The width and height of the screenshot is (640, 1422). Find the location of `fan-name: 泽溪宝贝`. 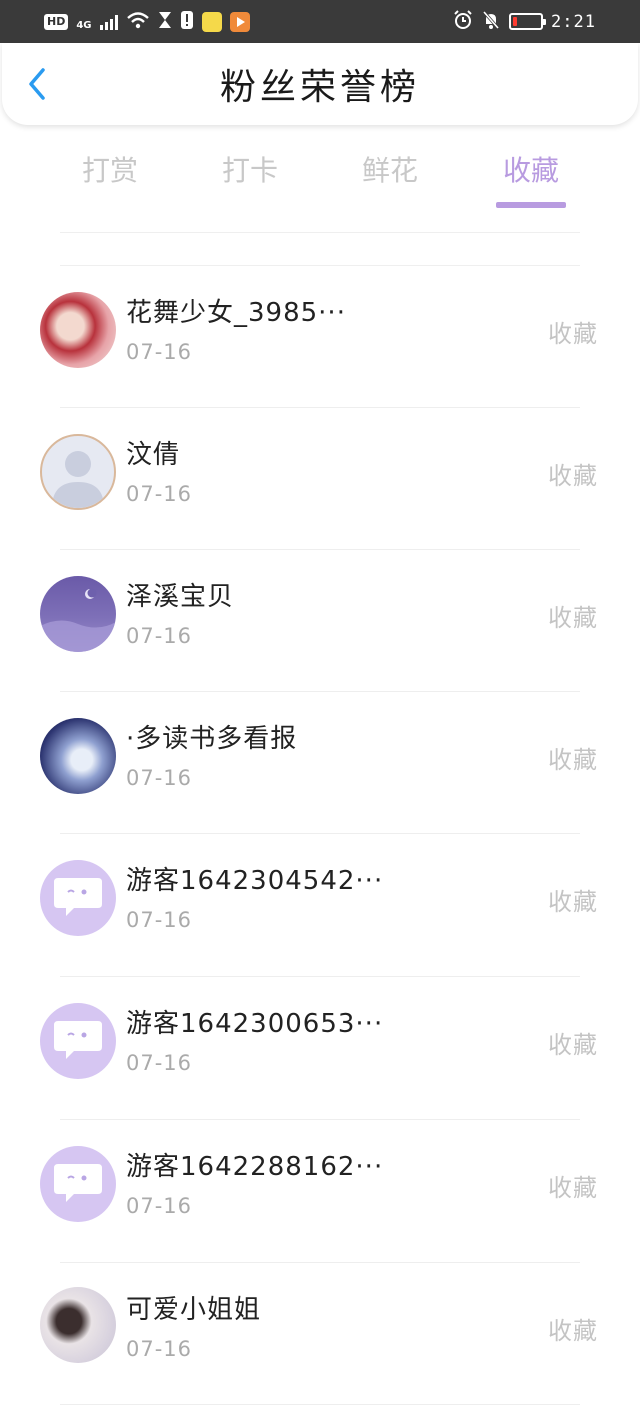

fan-name: 泽溪宝贝 is located at coordinates (180, 597).